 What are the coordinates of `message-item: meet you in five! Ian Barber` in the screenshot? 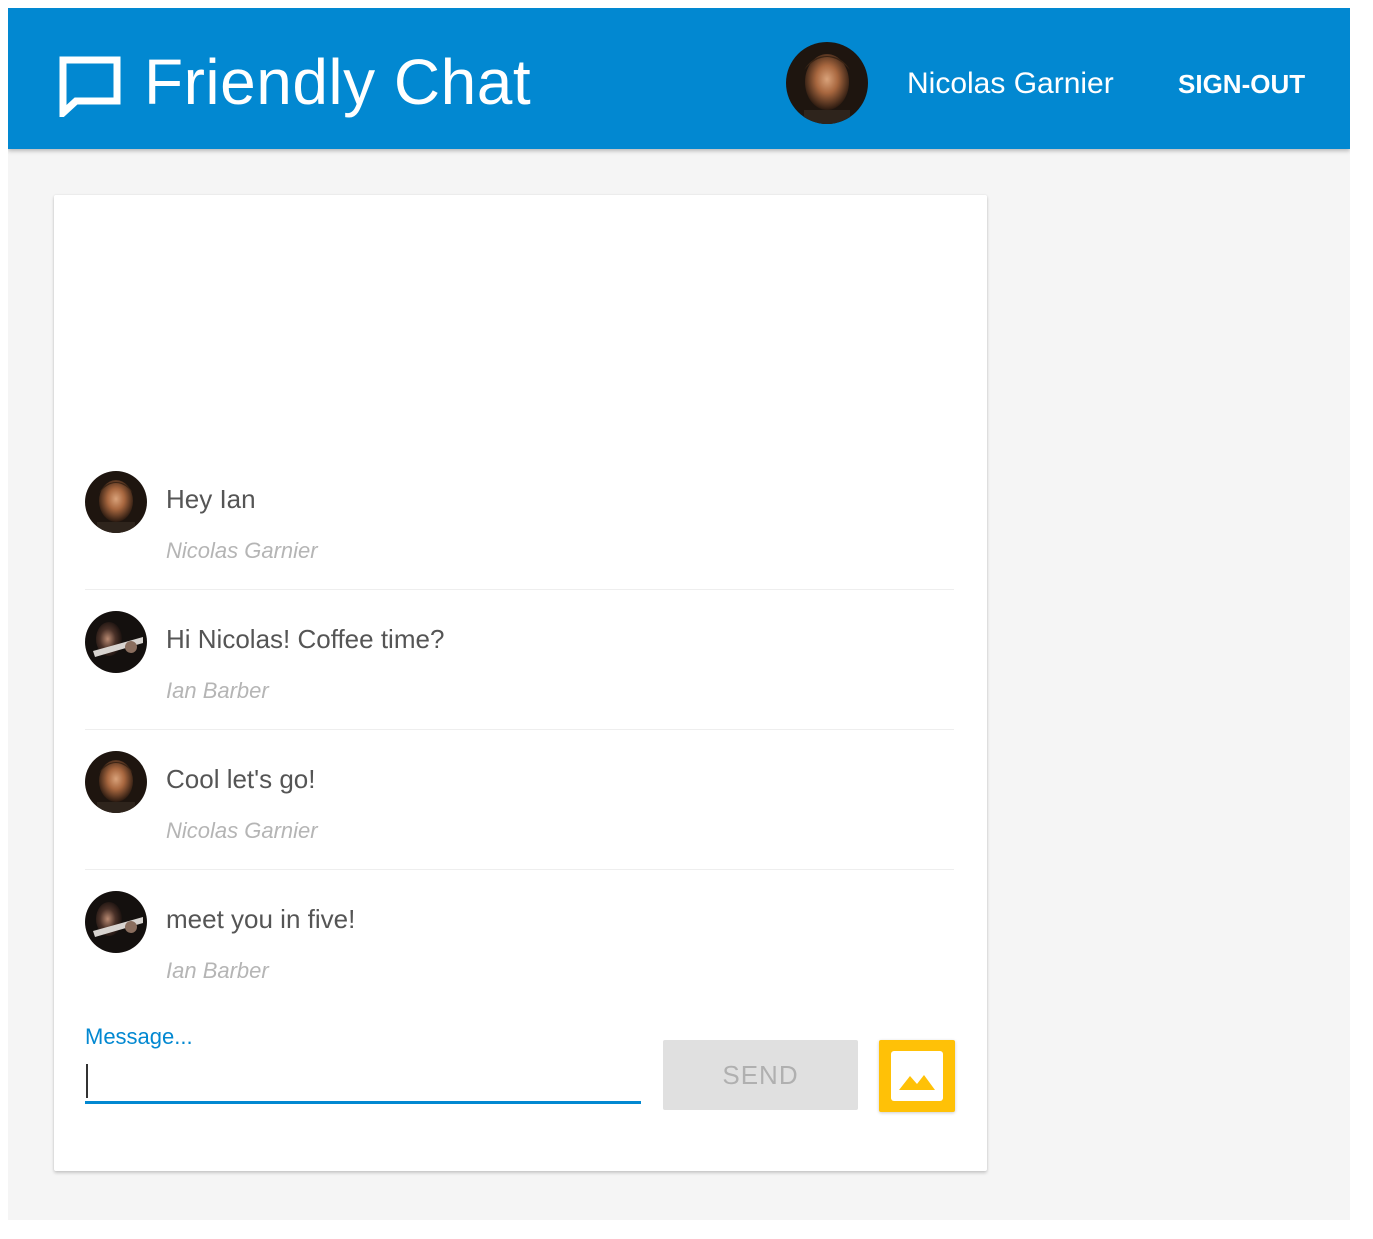 It's located at (519, 961).